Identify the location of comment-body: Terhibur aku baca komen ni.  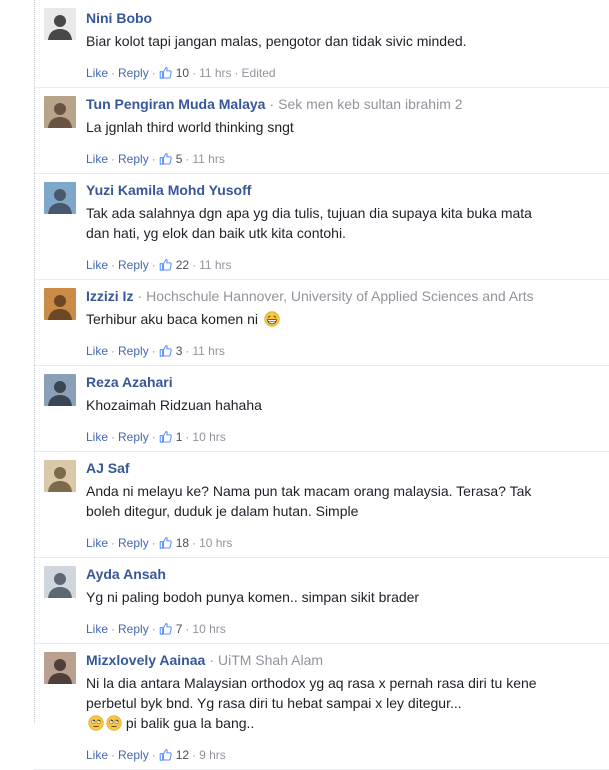
(172, 319).